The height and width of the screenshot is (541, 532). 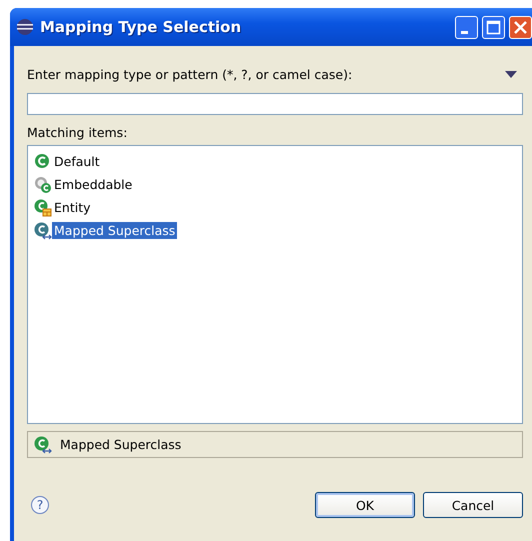 I want to click on help-icon: ?, so click(x=40, y=505).